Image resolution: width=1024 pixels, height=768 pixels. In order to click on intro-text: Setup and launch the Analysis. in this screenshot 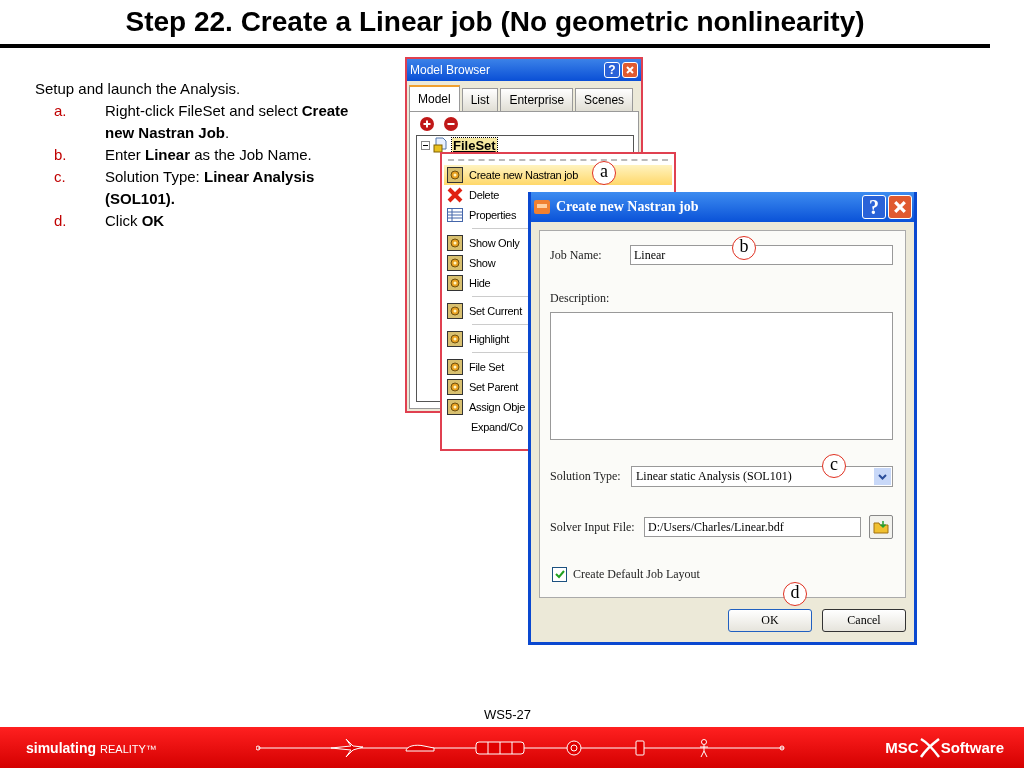, I will do `click(138, 89)`.